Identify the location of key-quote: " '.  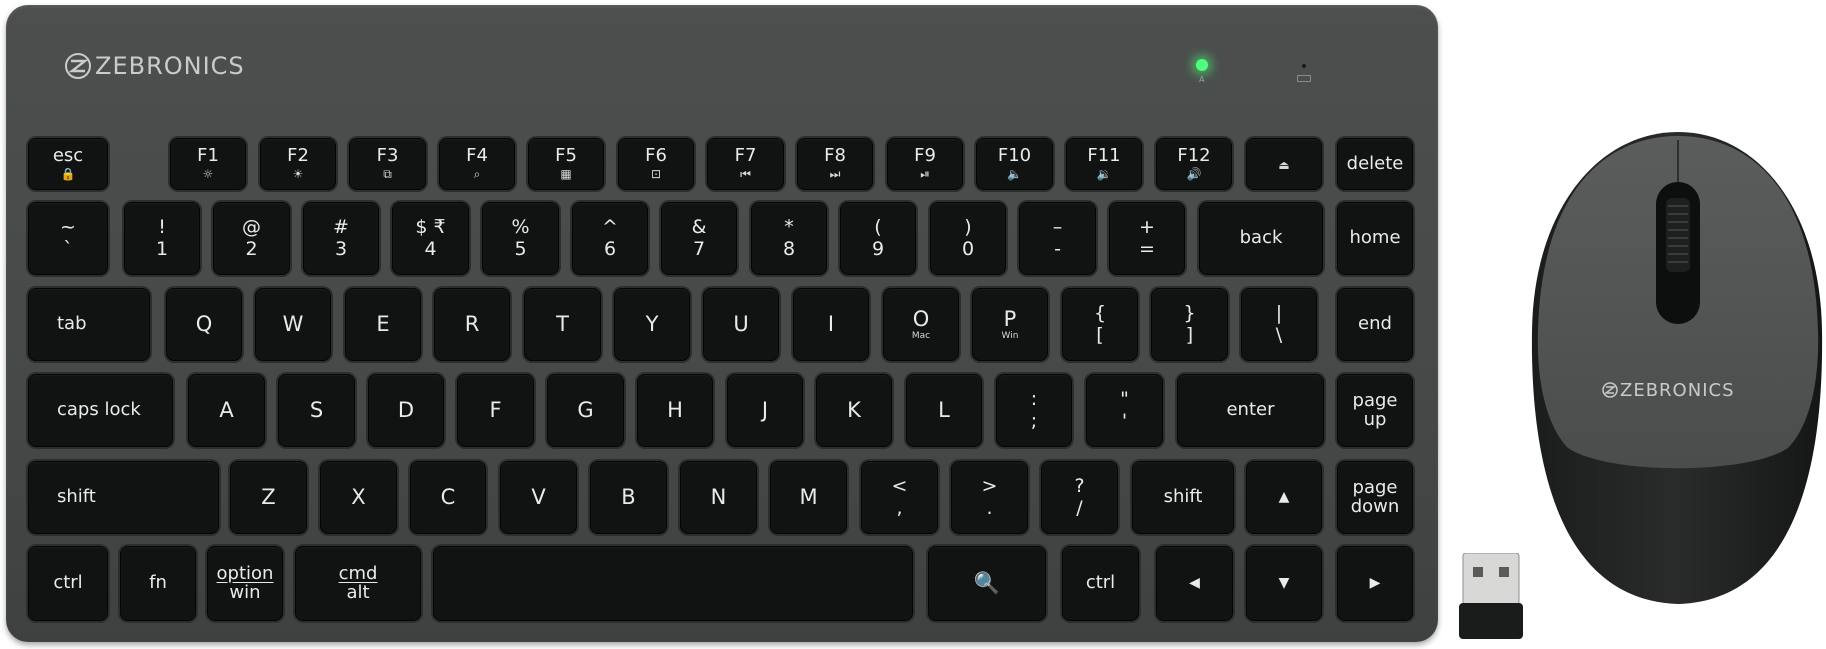
(1124, 410).